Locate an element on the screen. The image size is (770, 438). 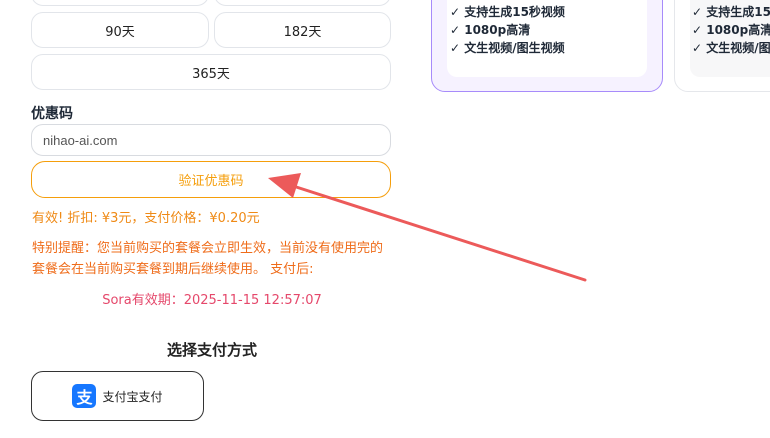
arrow-head is located at coordinates (284, 185).